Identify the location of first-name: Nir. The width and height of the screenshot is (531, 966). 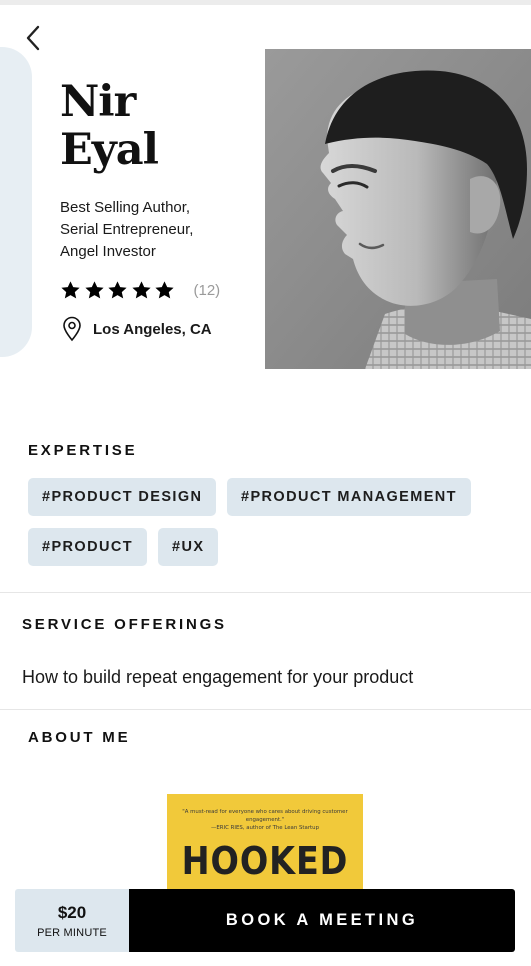
(98, 102).